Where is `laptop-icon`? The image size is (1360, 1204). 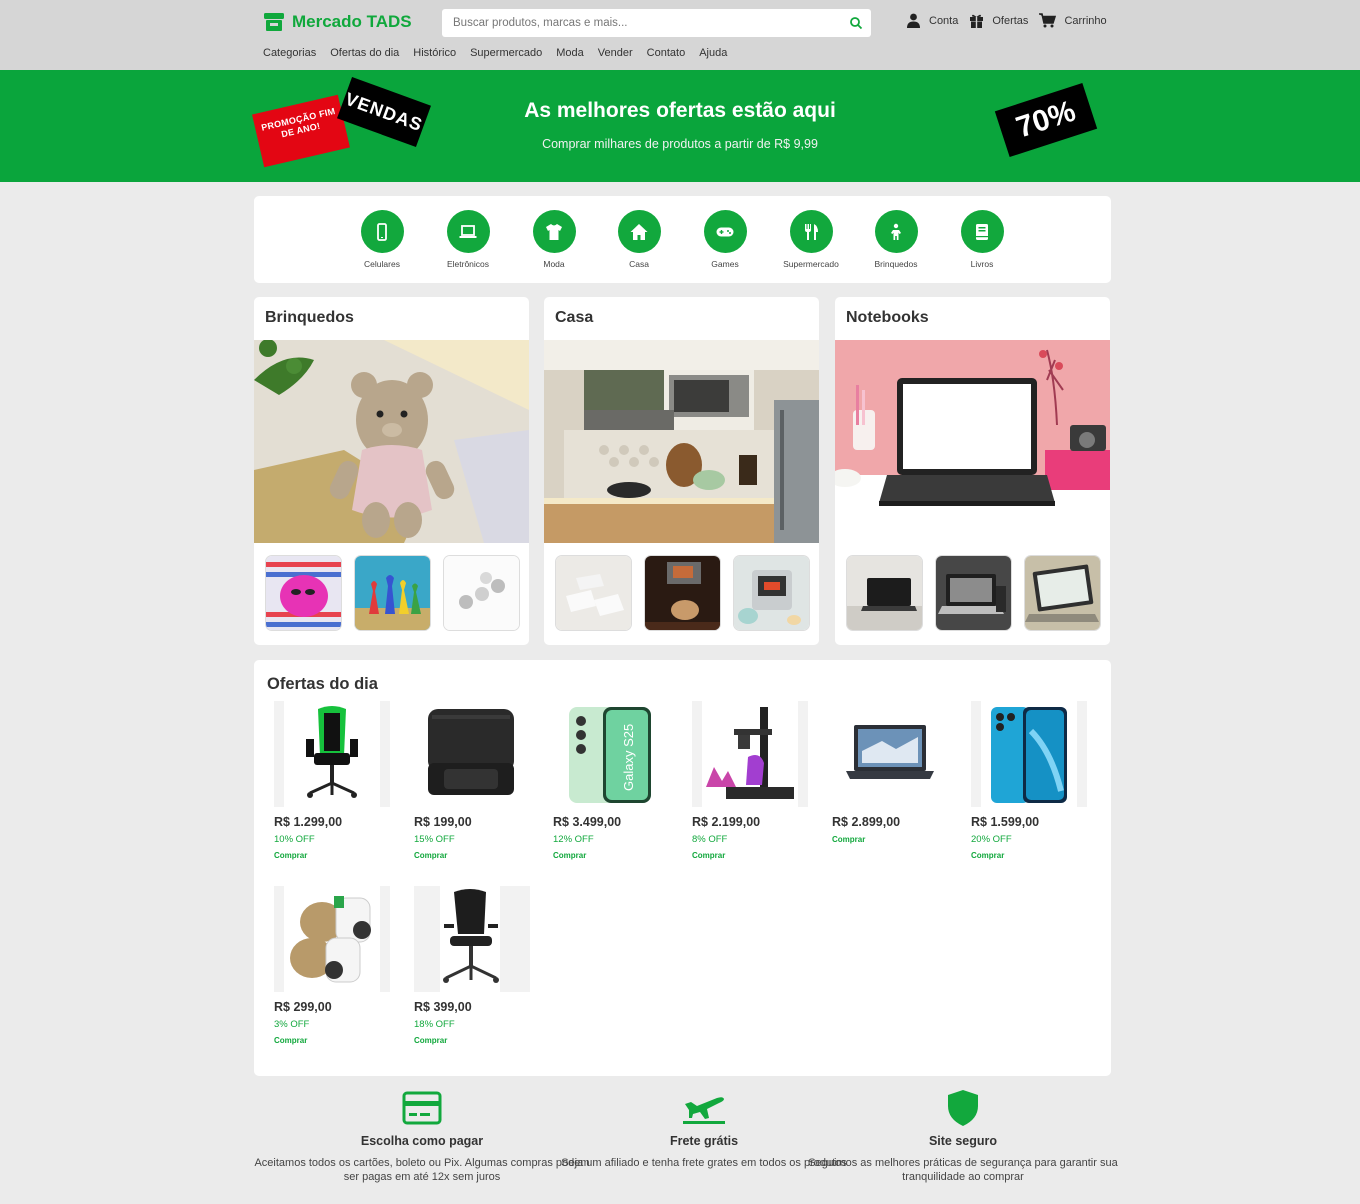 laptop-icon is located at coordinates (468, 231).